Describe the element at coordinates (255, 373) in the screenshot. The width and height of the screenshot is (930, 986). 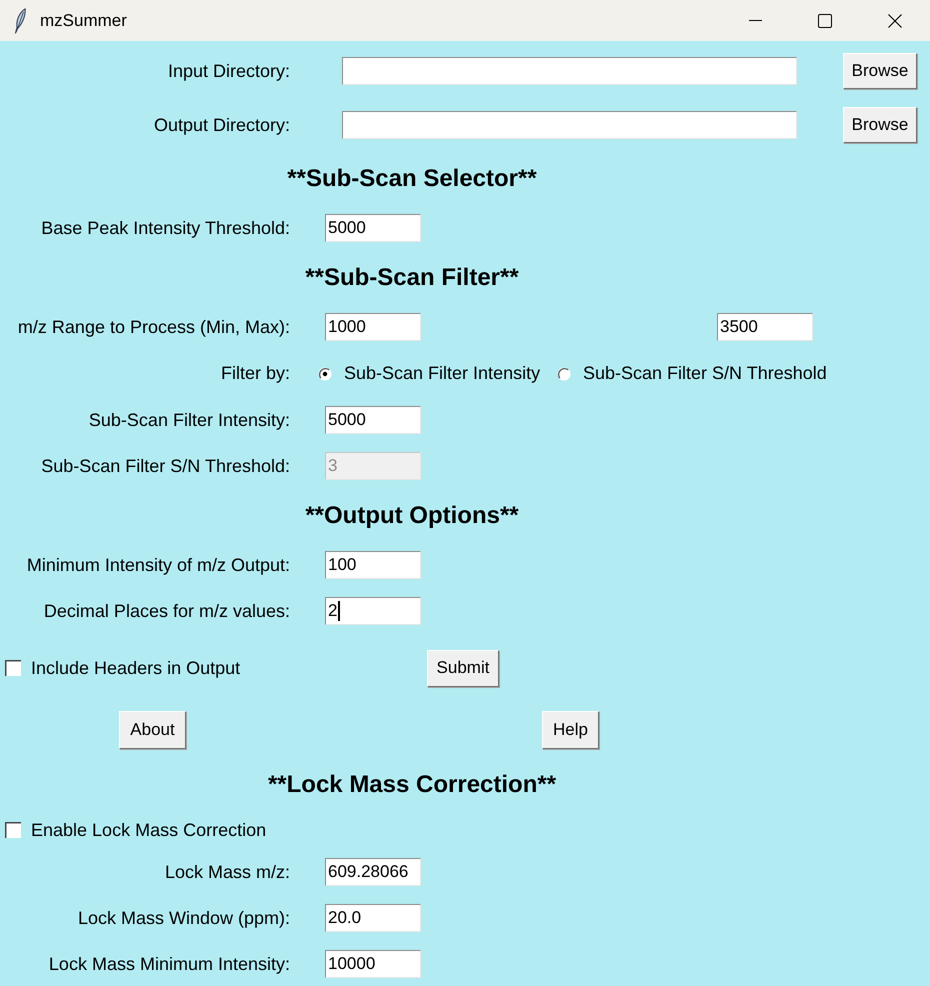
I see `field-label: Filter by:` at that location.